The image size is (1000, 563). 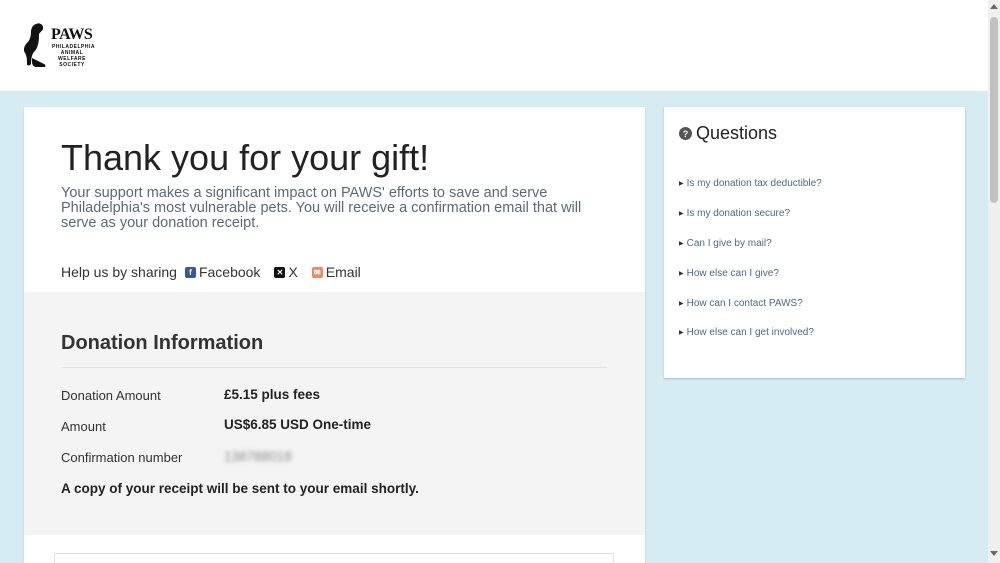 What do you see at coordinates (190, 272) in the screenshot?
I see `facebook-icon: f` at bounding box center [190, 272].